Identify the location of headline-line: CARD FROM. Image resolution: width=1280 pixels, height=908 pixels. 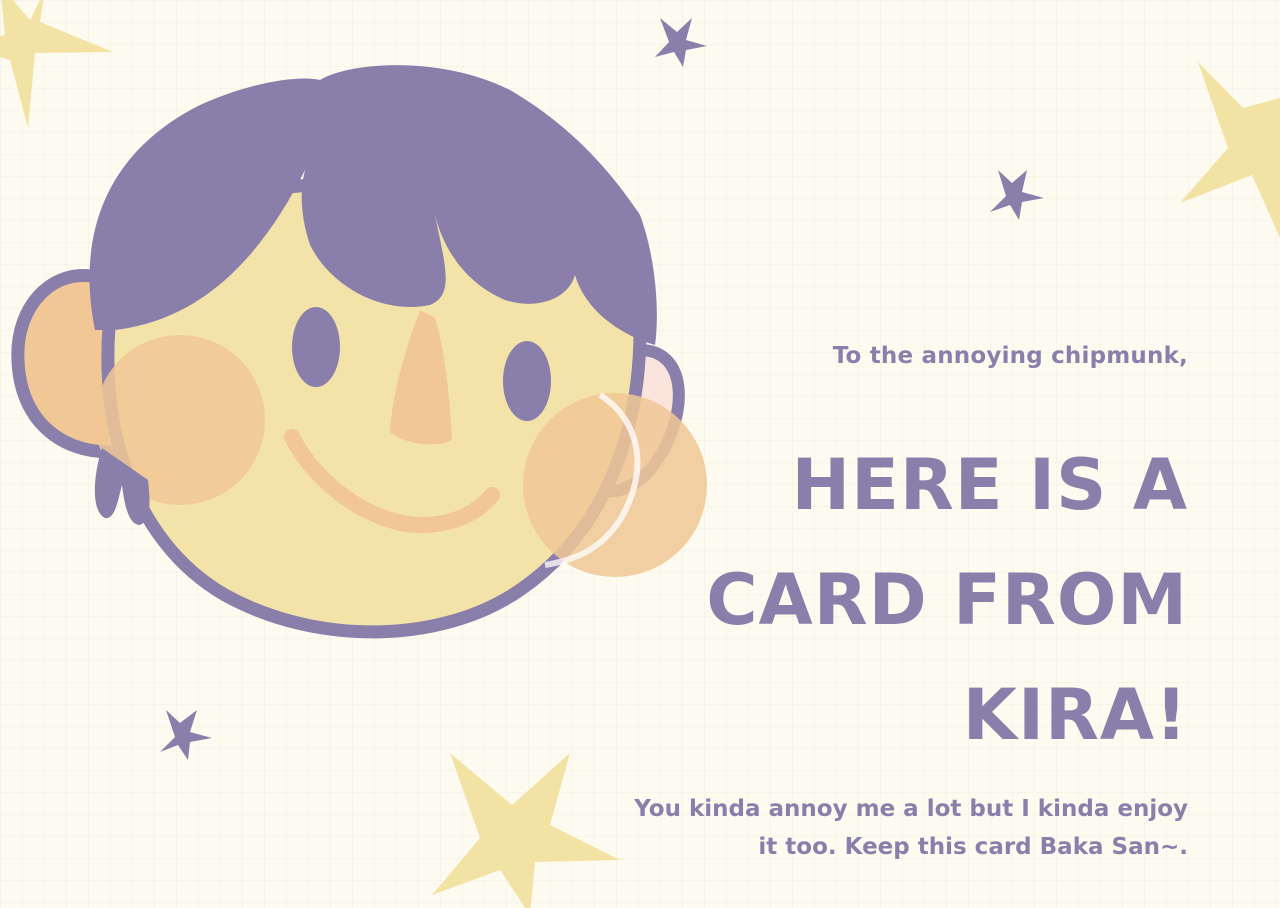
(947, 600).